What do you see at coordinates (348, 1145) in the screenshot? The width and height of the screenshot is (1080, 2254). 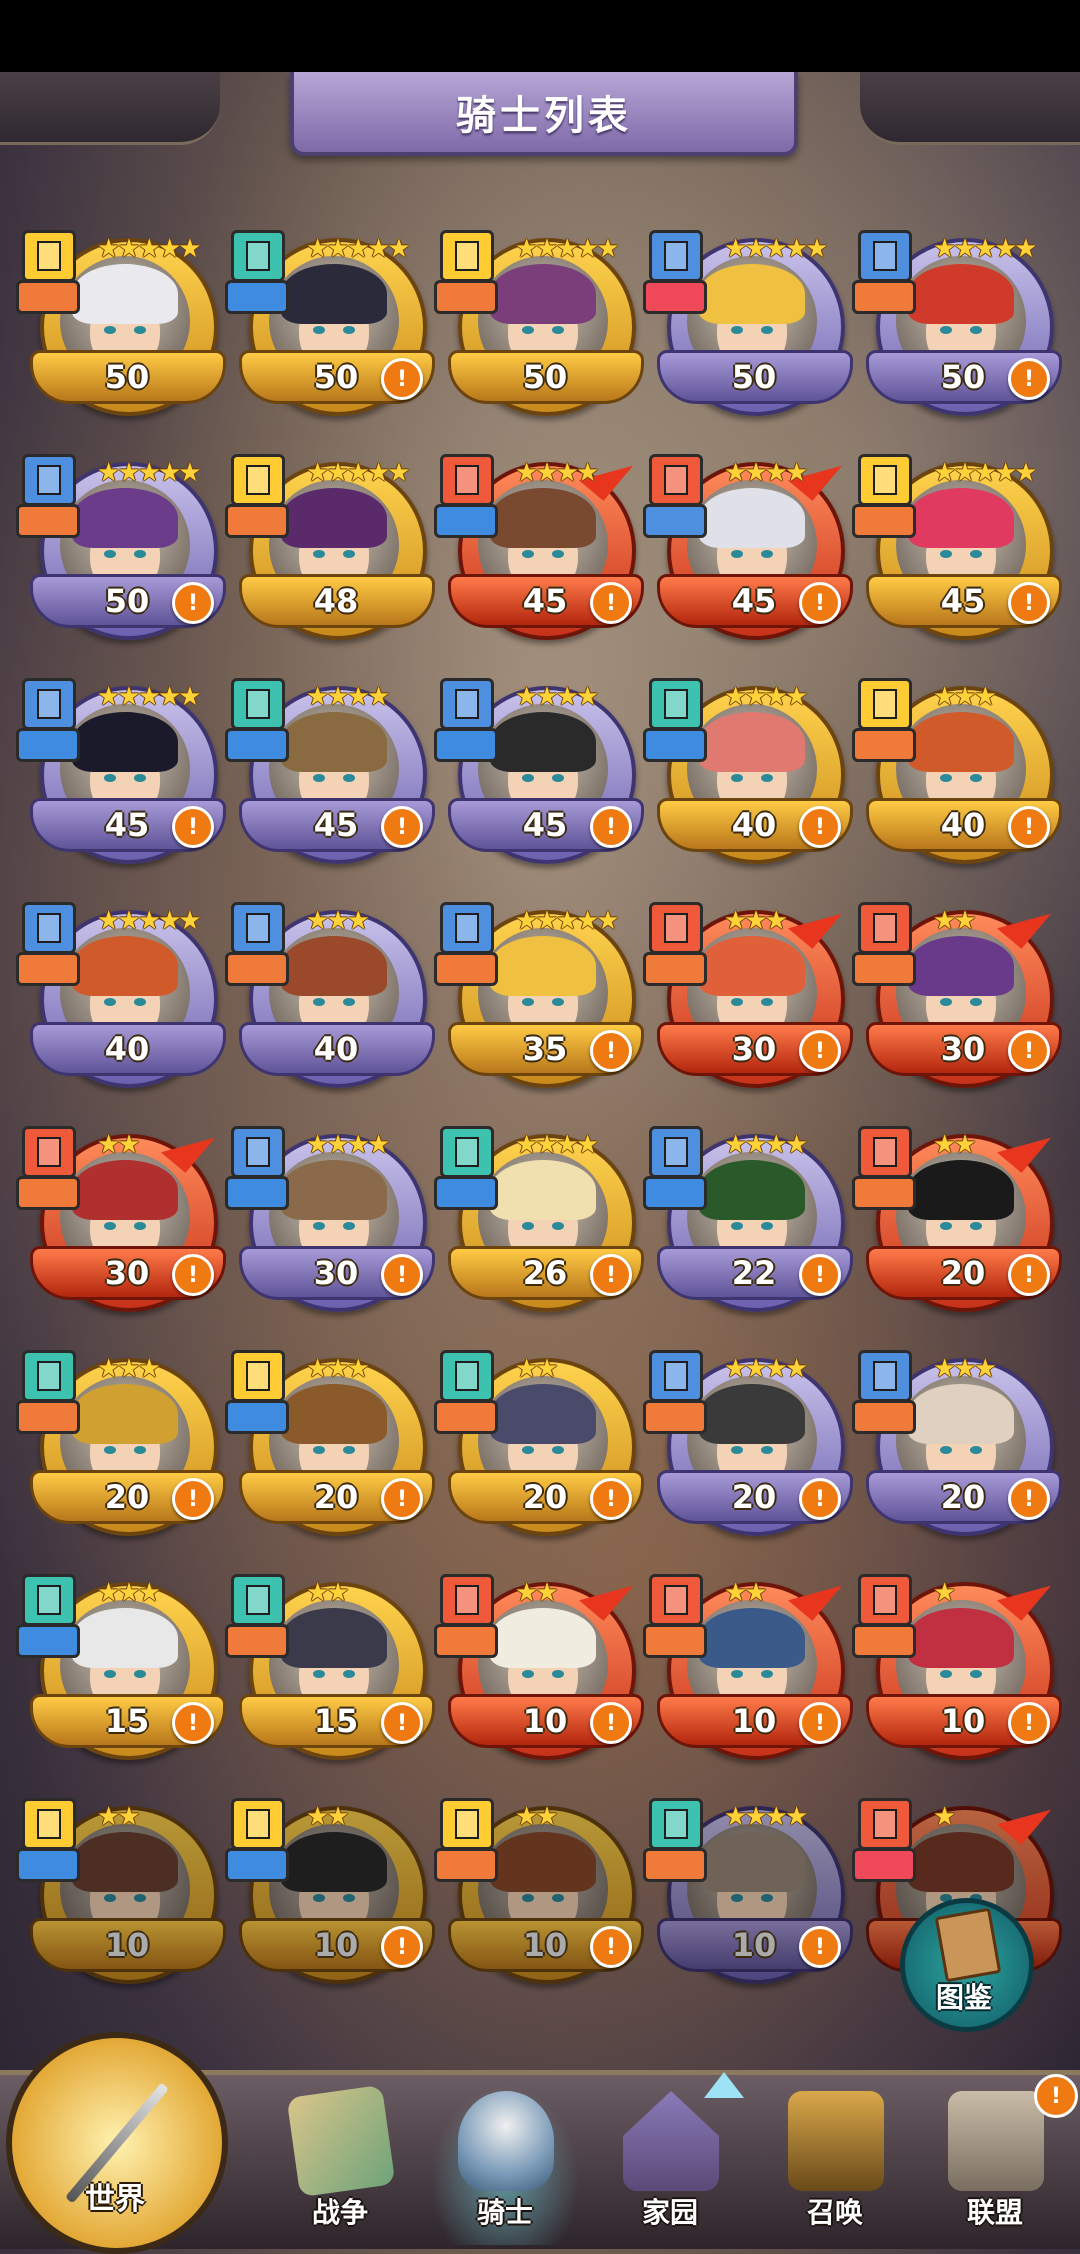 I see `star-rating: ★ ★ ★ ★` at bounding box center [348, 1145].